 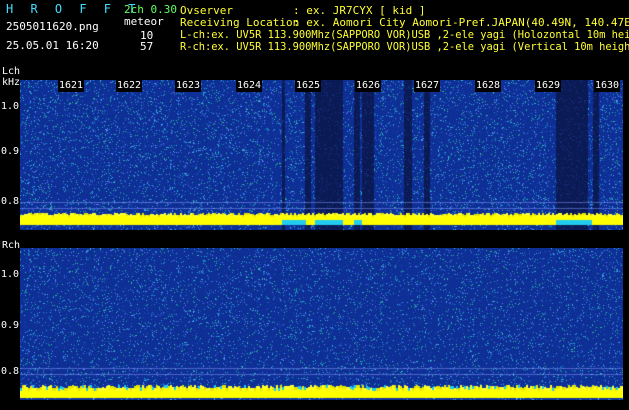 I want to click on time-tick: 1622, so click(x=129, y=86).